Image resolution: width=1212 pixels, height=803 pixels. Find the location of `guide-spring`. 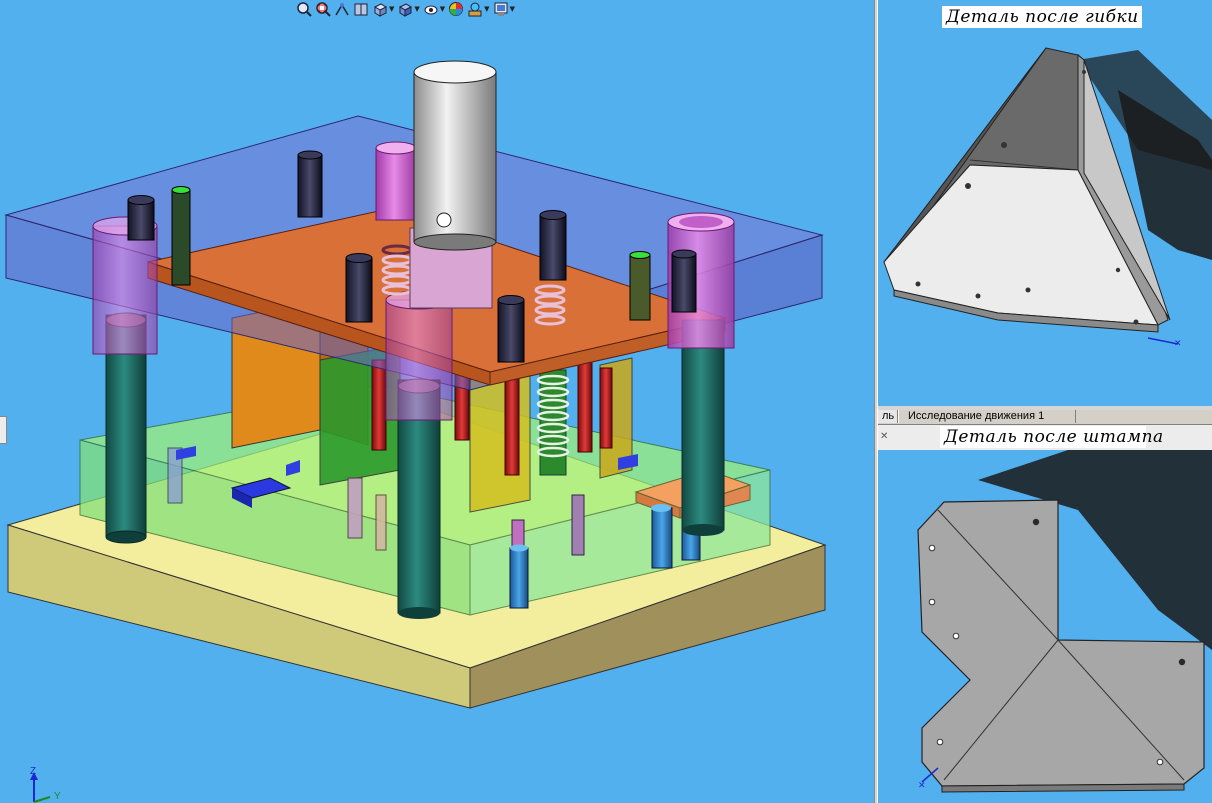

guide-spring is located at coordinates (553, 422).